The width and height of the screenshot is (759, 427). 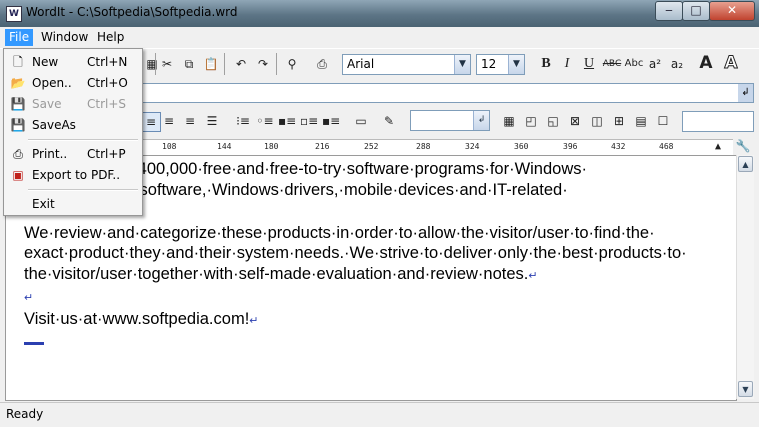 I want to click on wrench-icon: 🔧, so click(x=743, y=147).